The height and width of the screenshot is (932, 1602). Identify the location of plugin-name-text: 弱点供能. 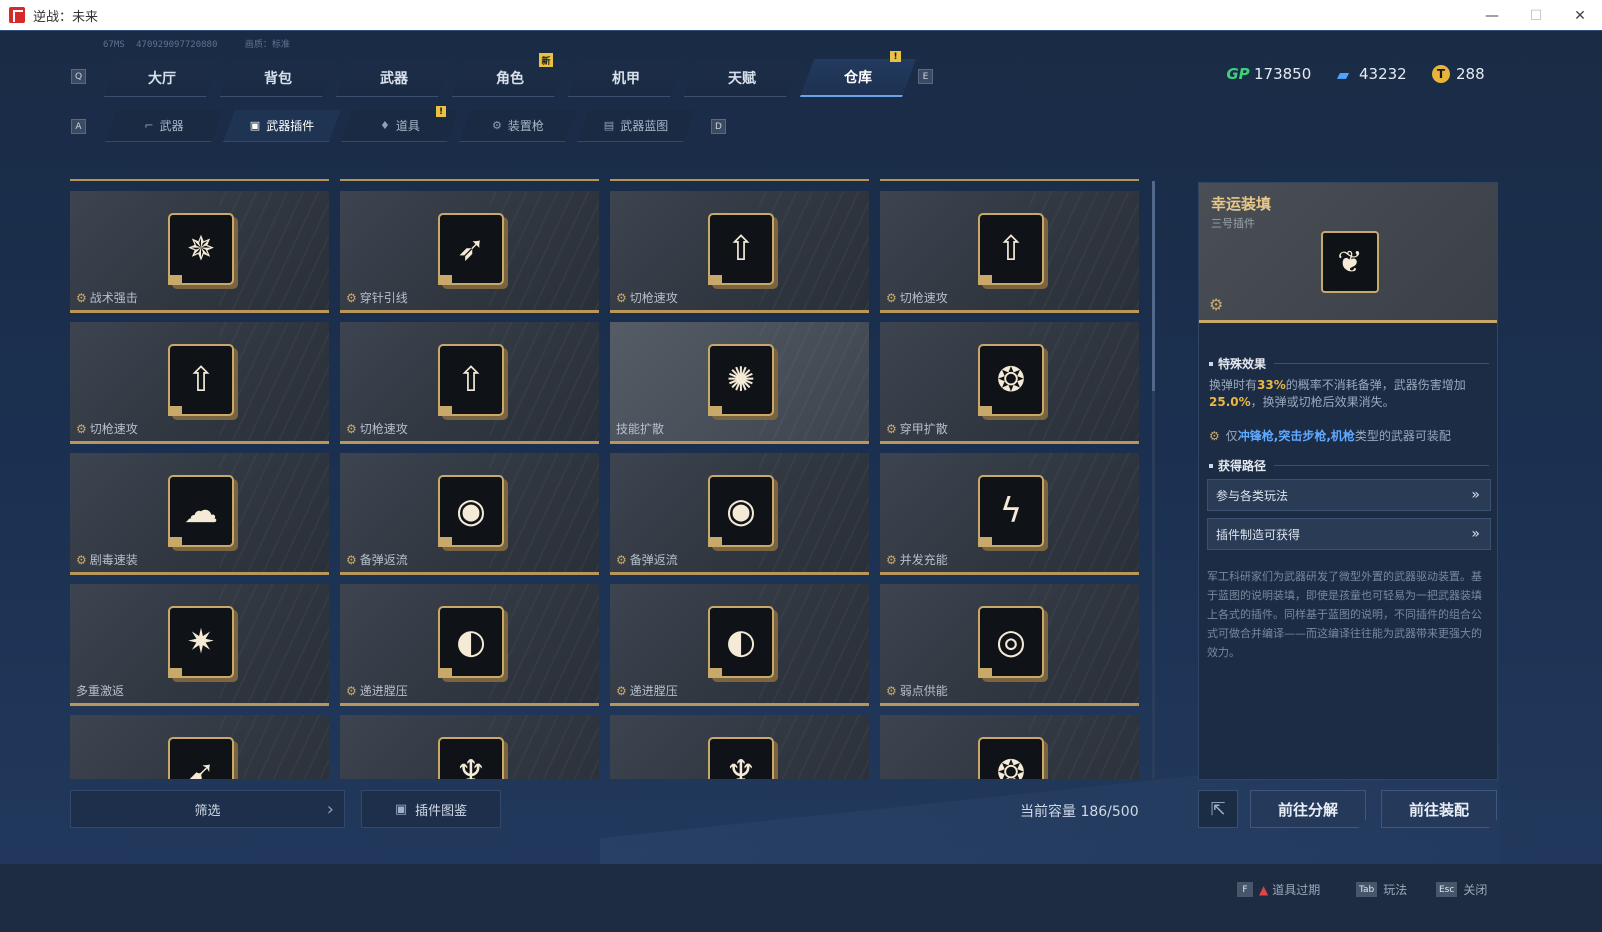
(923, 691).